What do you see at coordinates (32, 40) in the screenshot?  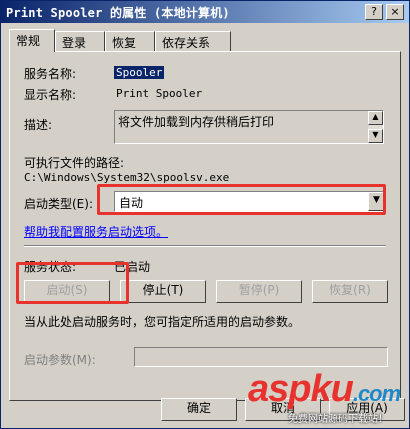 I see `tab-general: 常规` at bounding box center [32, 40].